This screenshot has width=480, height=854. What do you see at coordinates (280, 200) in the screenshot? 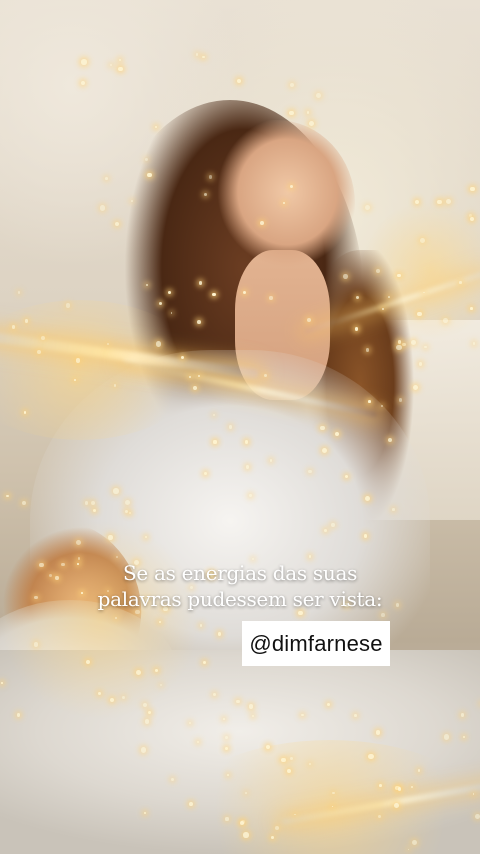
I see `woman-face` at bounding box center [280, 200].